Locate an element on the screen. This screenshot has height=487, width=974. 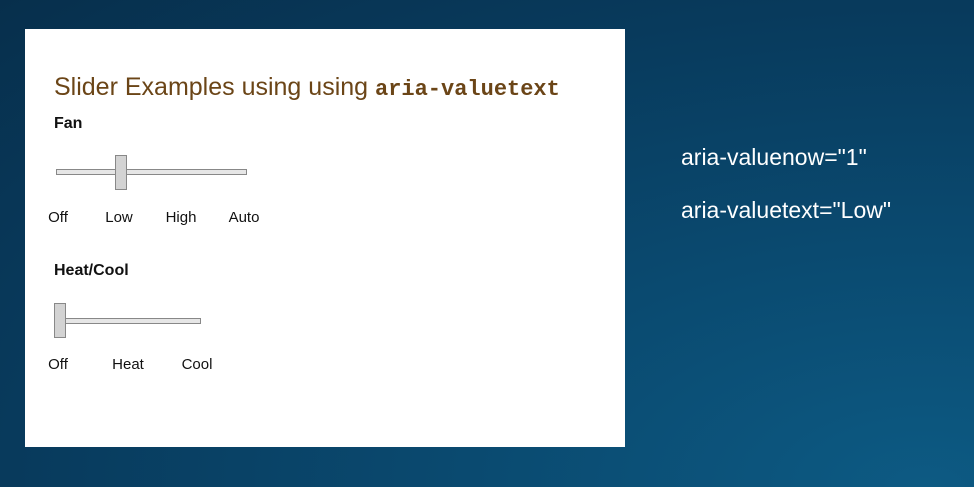
fan-tick-off: Off is located at coordinates (58, 217).